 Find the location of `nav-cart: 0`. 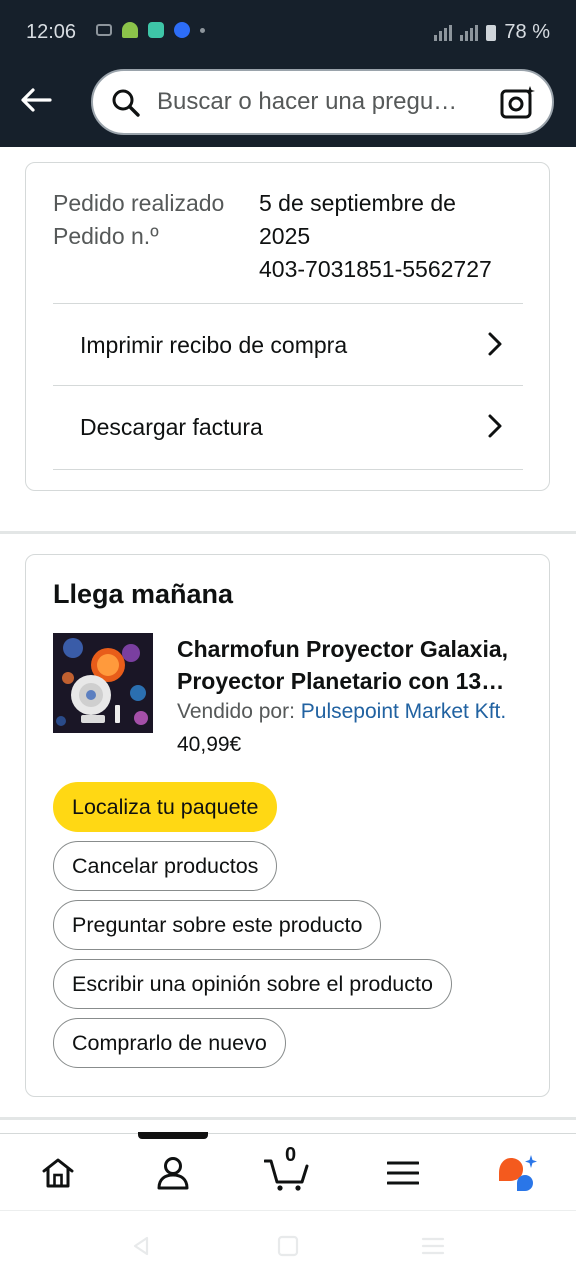

nav-cart: 0 is located at coordinates (287, 1170).